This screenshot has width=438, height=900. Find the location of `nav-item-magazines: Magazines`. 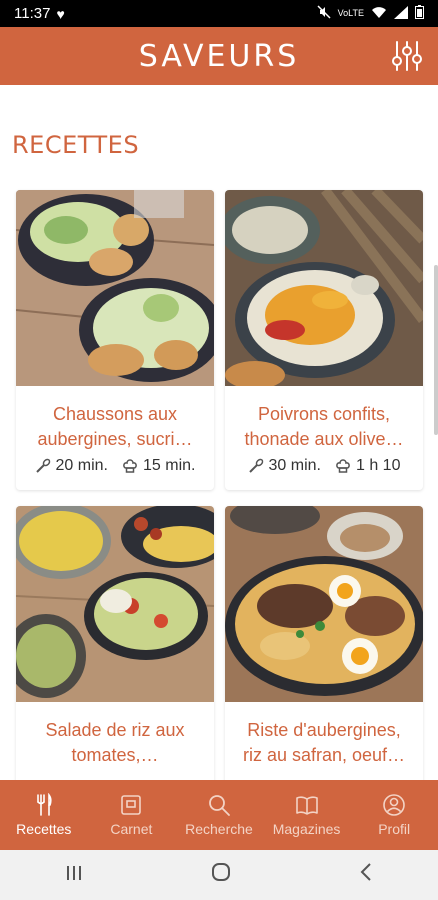

nav-item-magazines: Magazines is located at coordinates (307, 815).